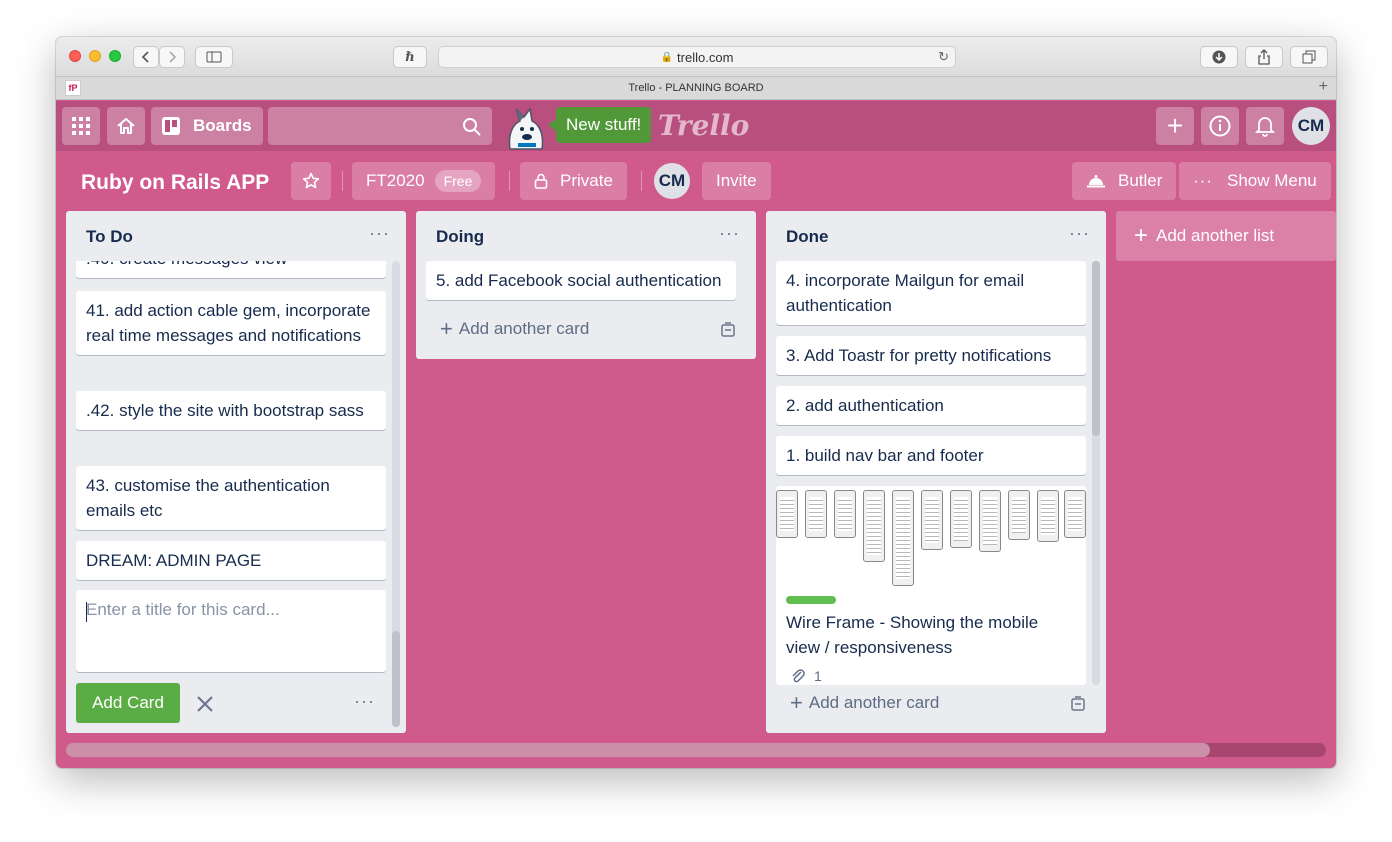 This screenshot has height=842, width=1392. What do you see at coordinates (1219, 57) in the screenshot?
I see `downloads-button` at bounding box center [1219, 57].